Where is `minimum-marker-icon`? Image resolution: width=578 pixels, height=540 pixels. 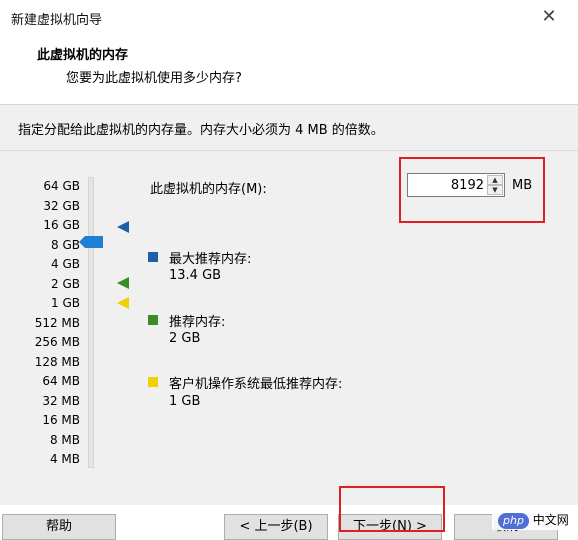
minimum-marker-icon is located at coordinates (123, 303).